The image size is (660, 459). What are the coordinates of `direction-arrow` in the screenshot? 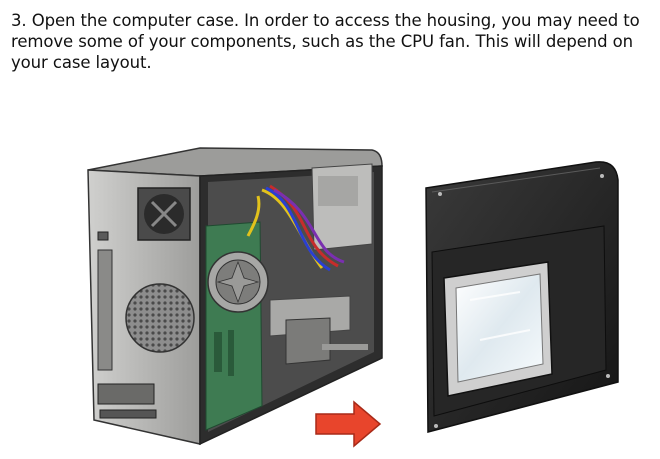 It's located at (348, 424).